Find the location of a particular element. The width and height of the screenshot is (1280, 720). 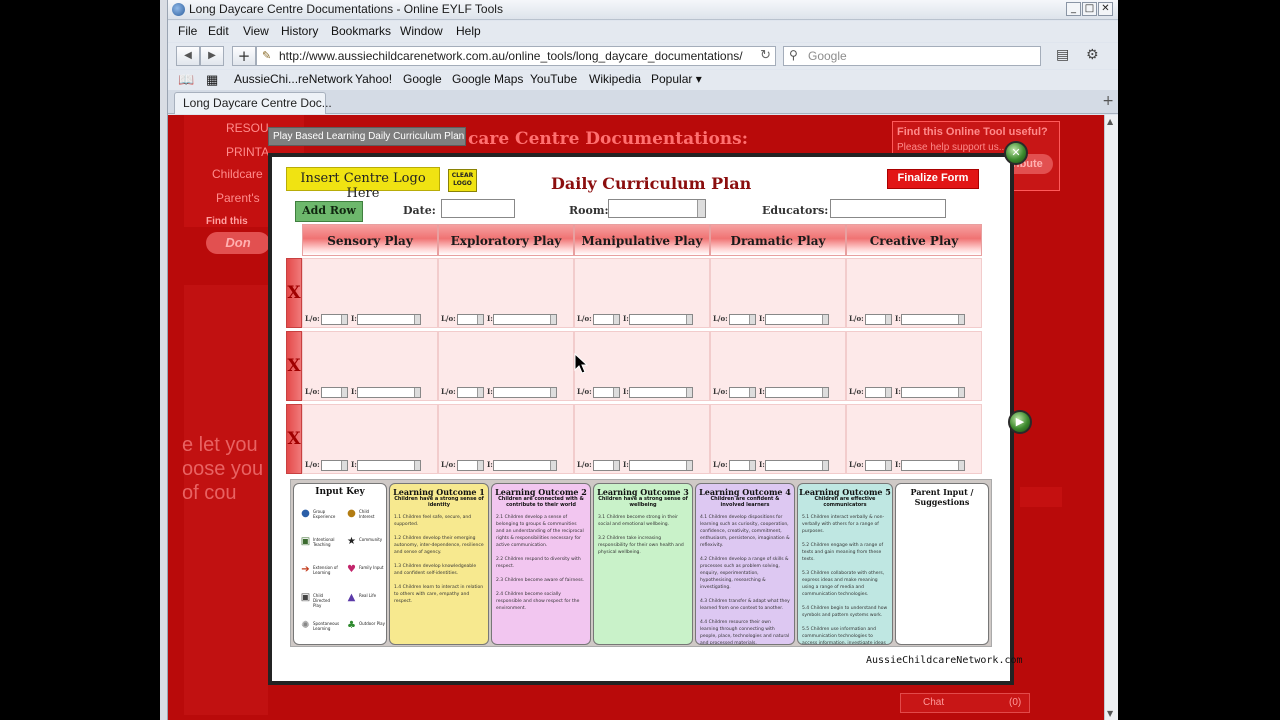

bookmark-google-maps: Google Maps is located at coordinates (487, 79).